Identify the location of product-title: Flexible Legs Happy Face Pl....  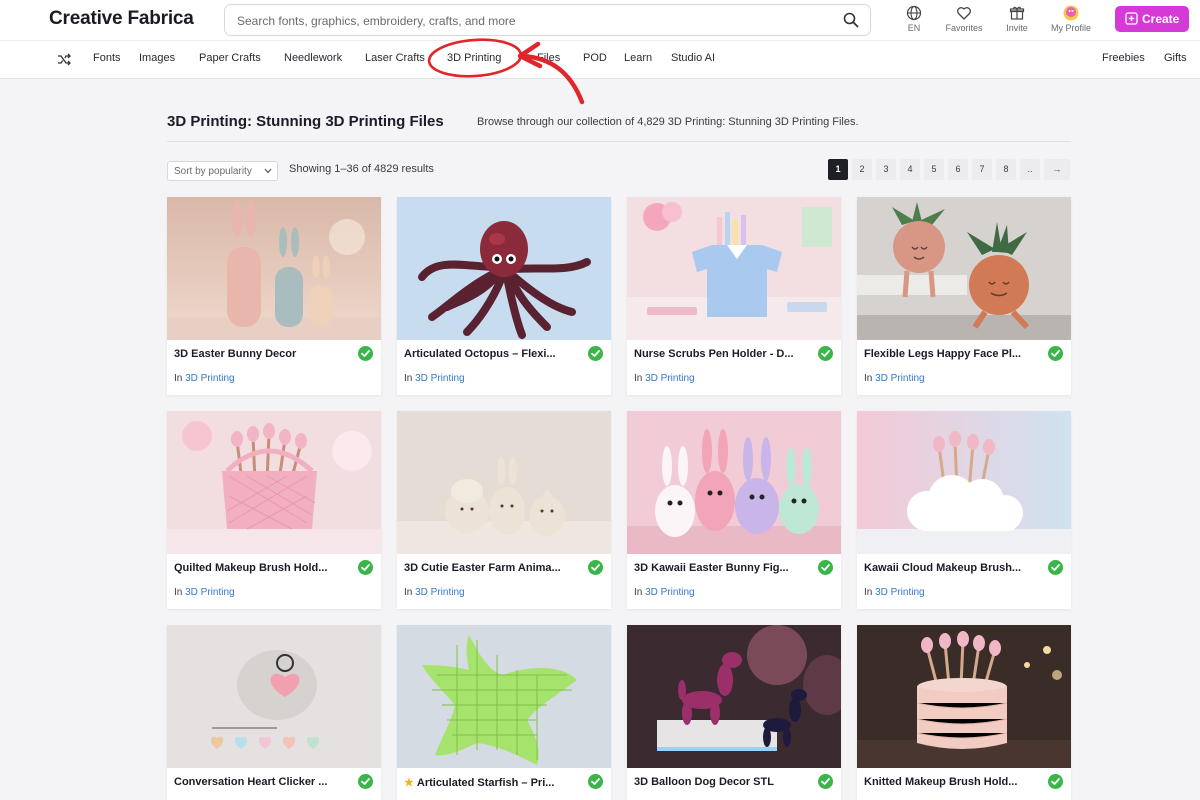
(949, 354).